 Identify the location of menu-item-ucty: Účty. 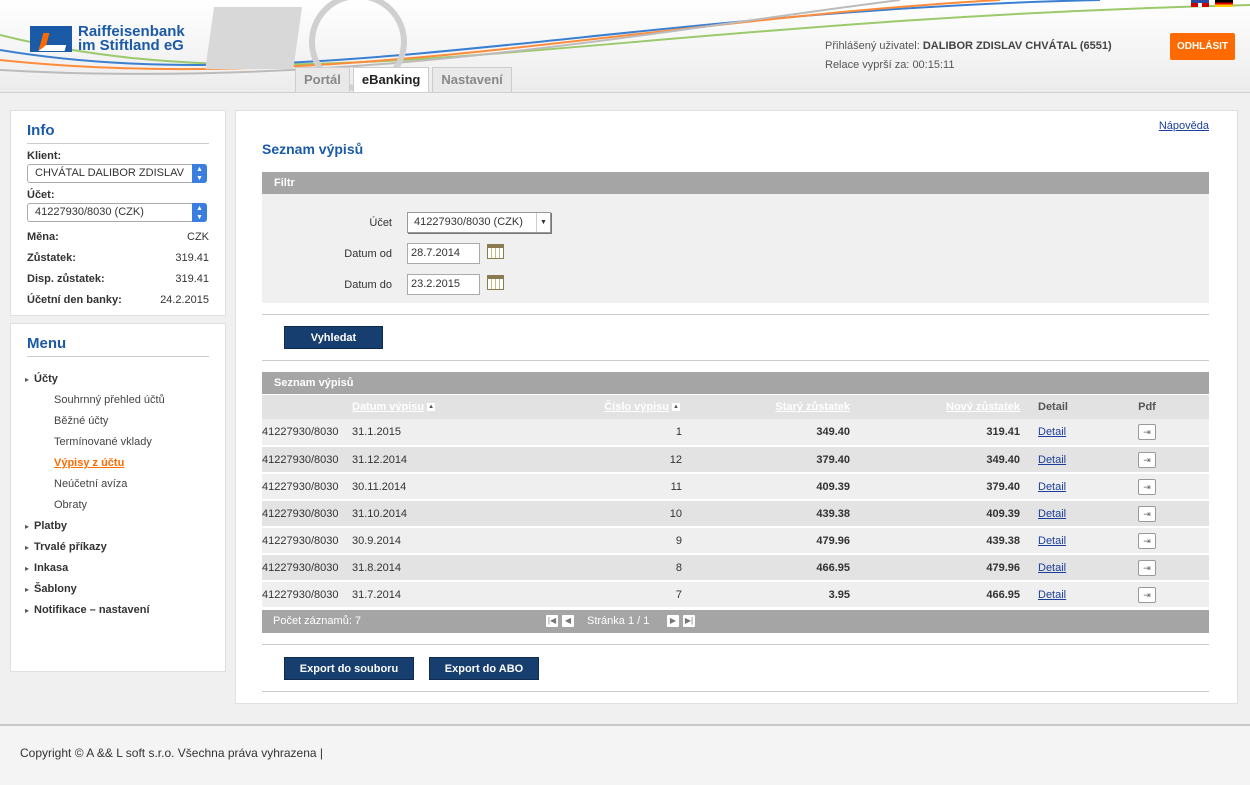
(118, 379).